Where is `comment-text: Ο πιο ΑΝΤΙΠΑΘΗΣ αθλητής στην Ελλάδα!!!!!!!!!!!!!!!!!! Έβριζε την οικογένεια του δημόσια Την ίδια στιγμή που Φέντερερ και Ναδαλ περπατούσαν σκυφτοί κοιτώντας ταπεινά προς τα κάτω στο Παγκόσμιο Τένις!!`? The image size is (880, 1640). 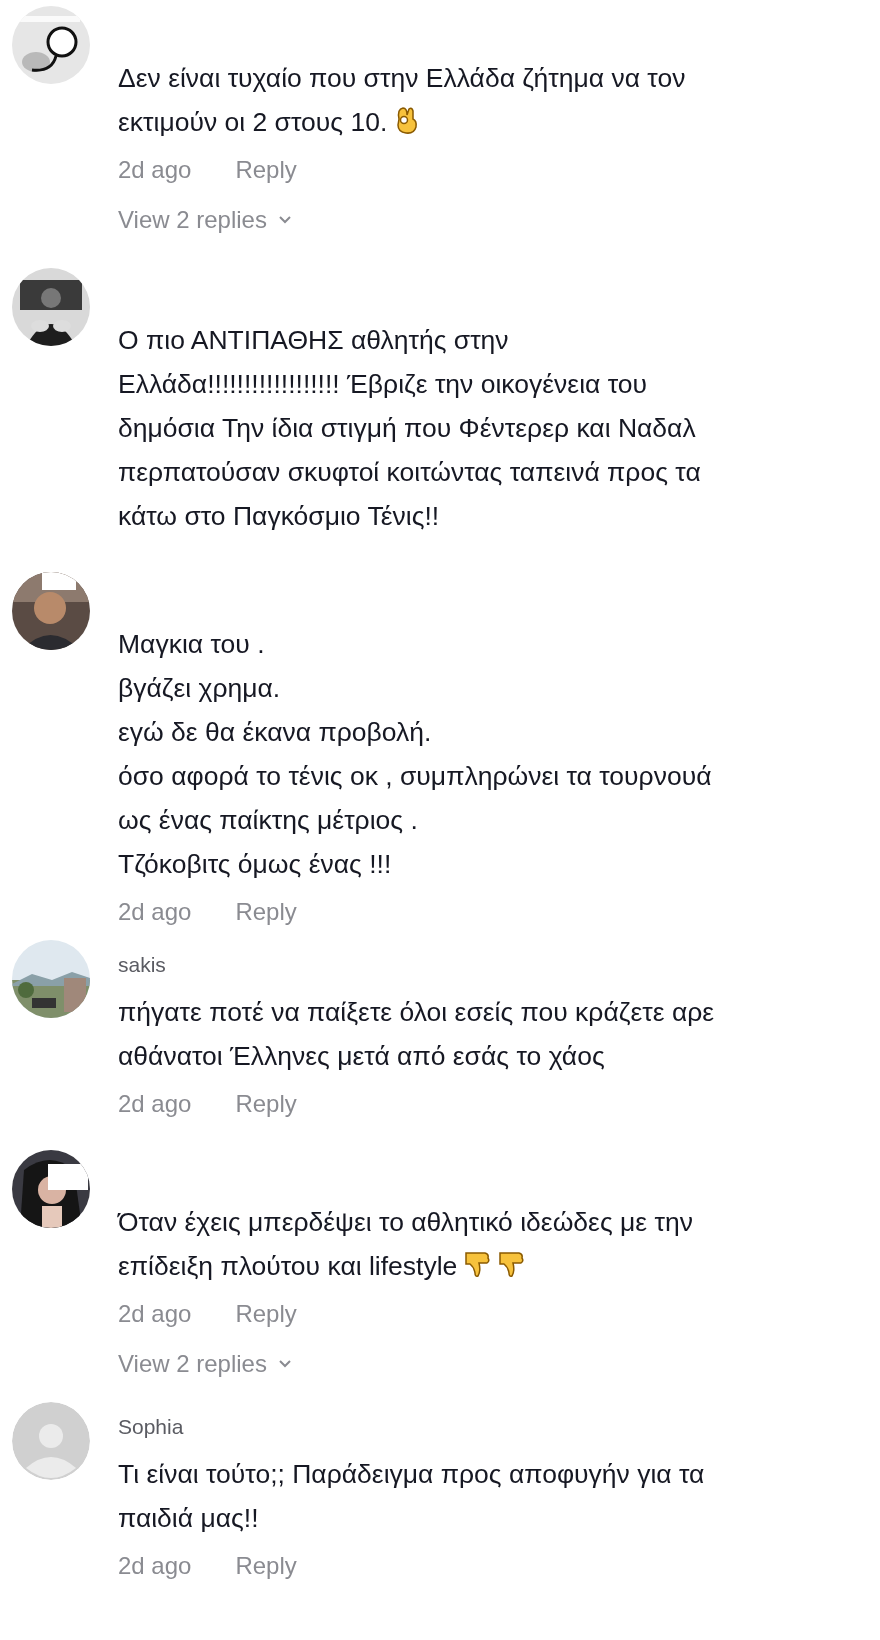
comment-text: Ο πιο ΑΝΤΙΠΑΘΗΣ αθλητής στην Ελλάδα!!!!!!!!!!!!!!!!!! Έβριζε την οικογένεια του δημόσια Την ίδια στιγμή που Φέντερερ και Ναδαλ περπατούσαν σκυφτοί κοιτώντας ταπεινά προς τα κάτω στο Παγκόσμιο Τένις!! is located at coordinates (410, 428).